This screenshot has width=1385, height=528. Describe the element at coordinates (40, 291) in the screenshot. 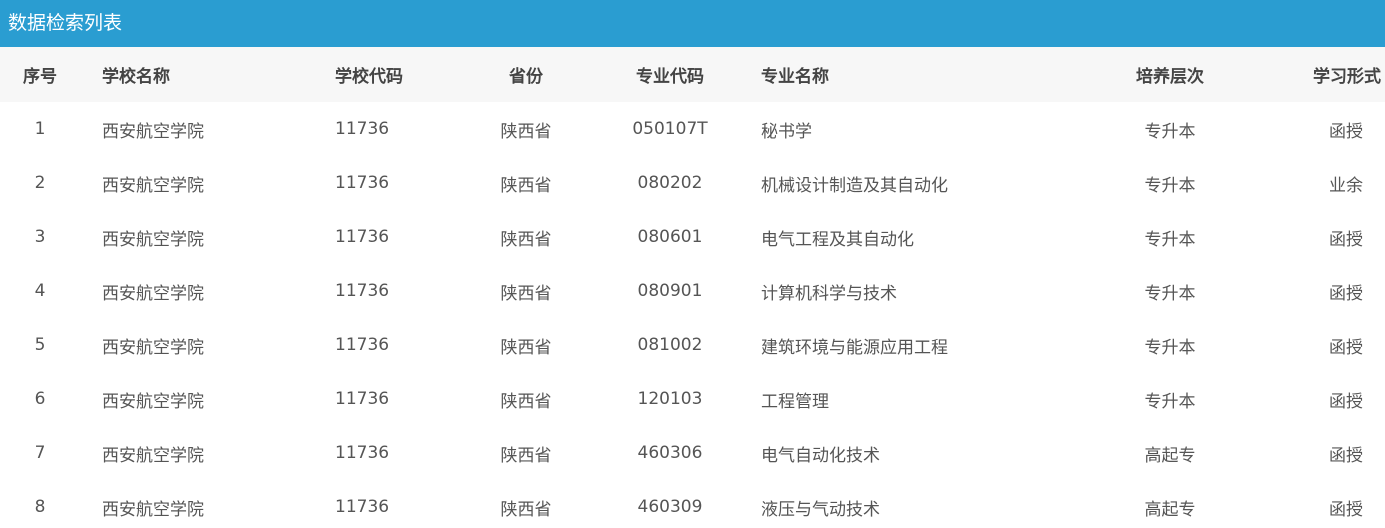

I see `cell-index: 4` at that location.